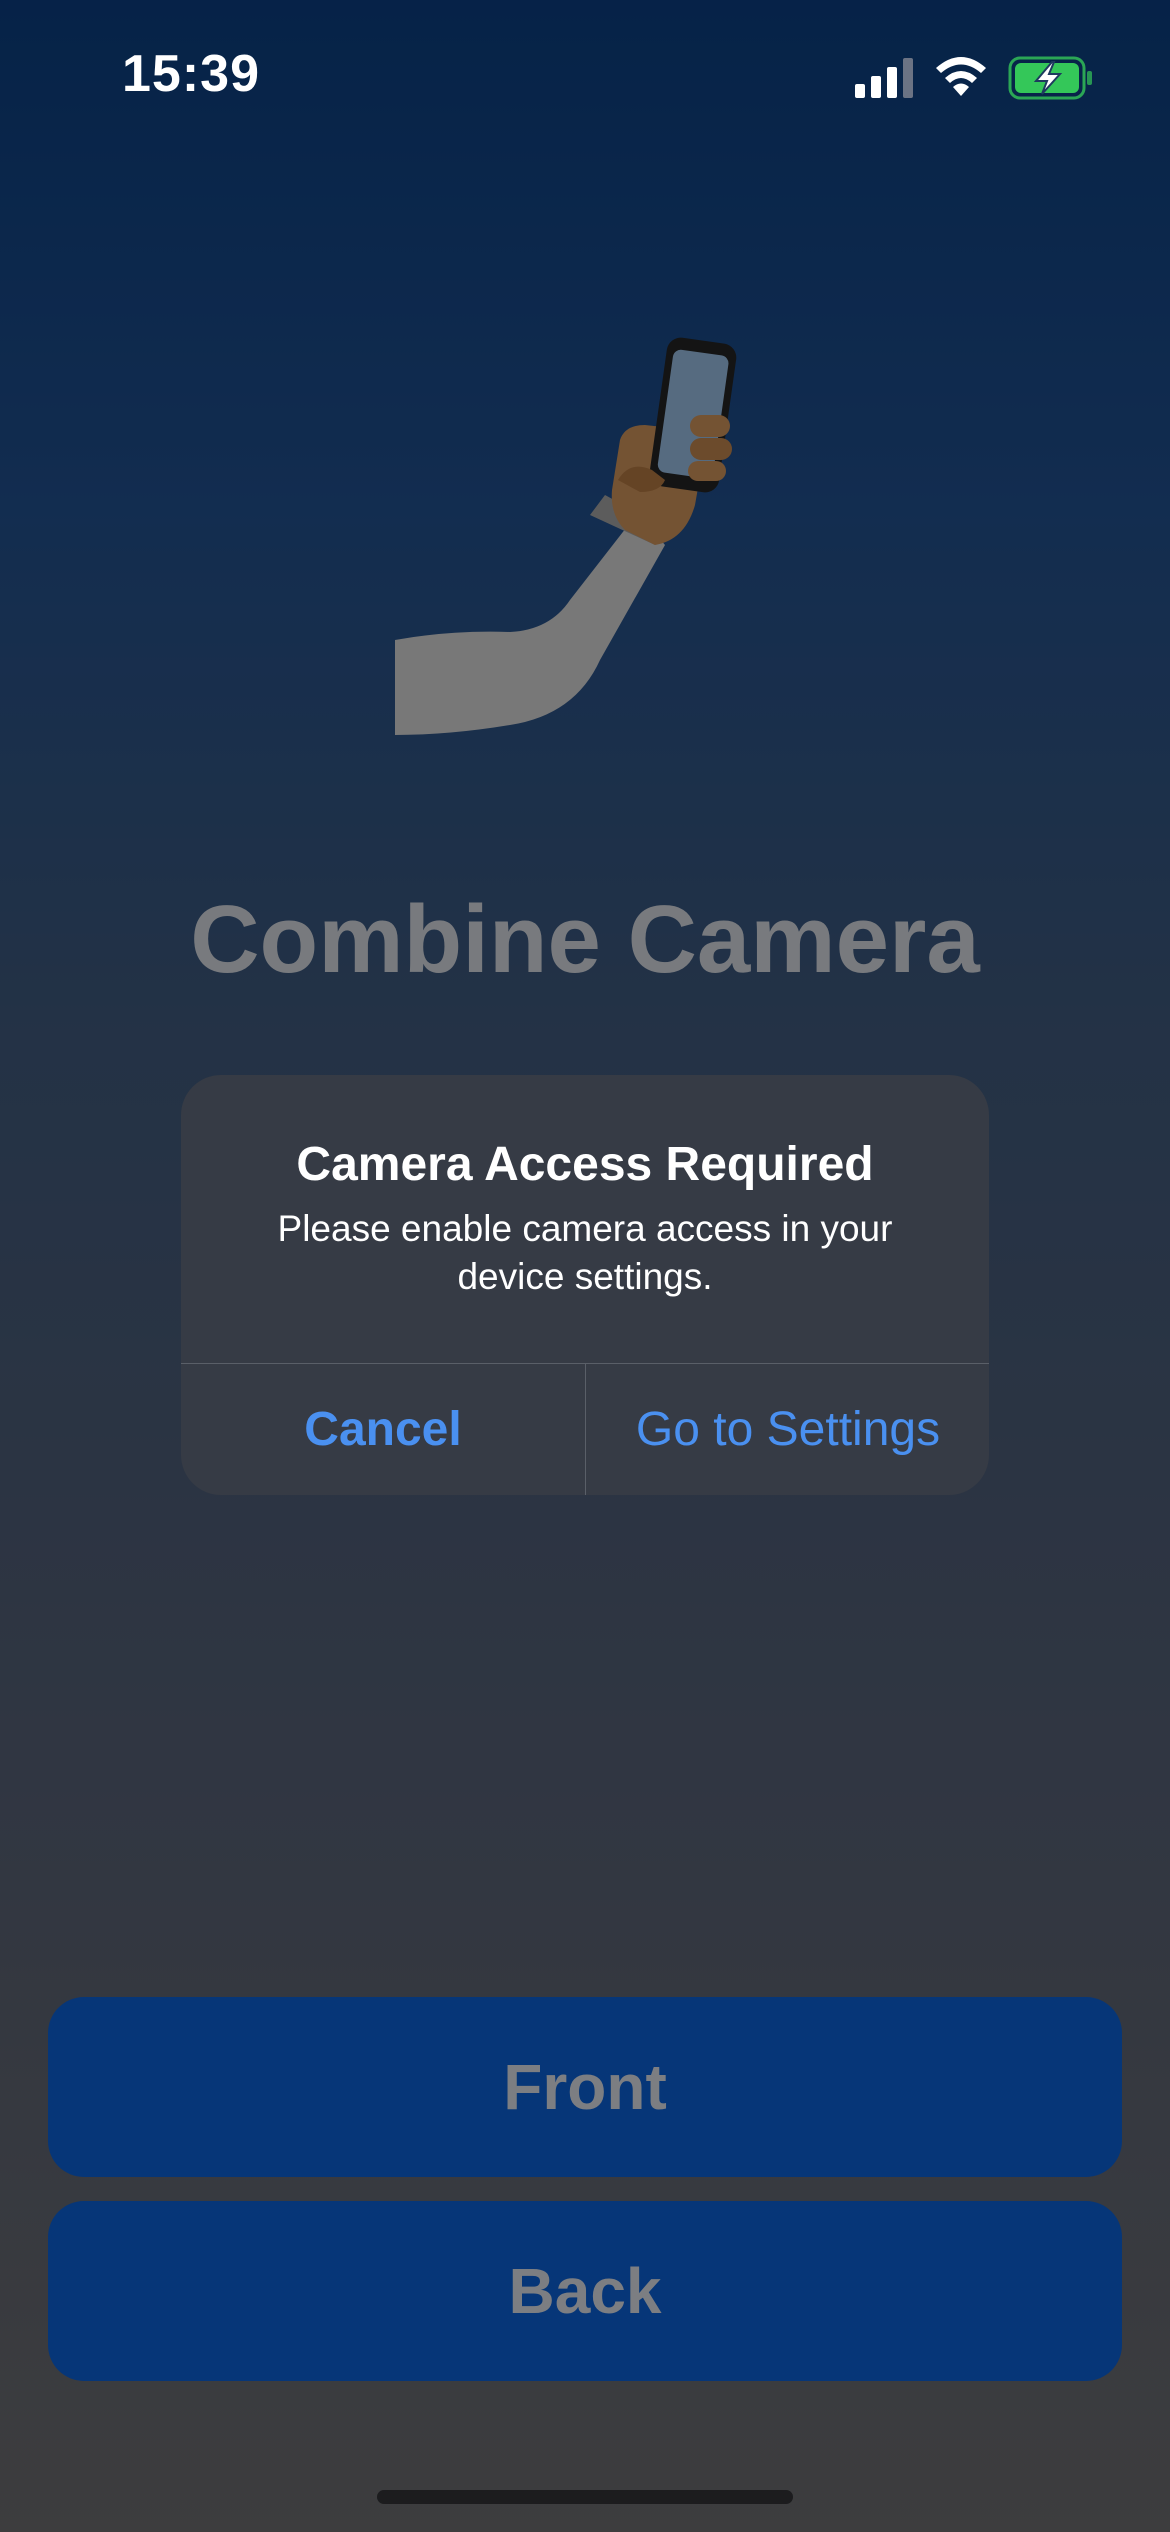  I want to click on alert-go-to-settings-button: Go to Settings, so click(787, 1429).